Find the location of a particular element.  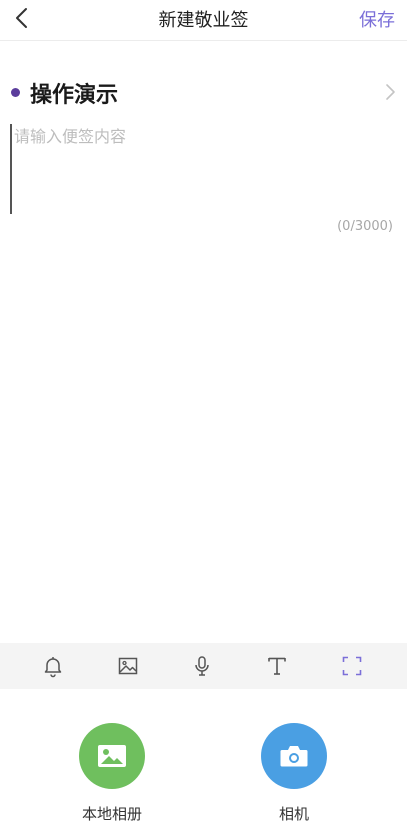

text-format-button is located at coordinates (277, 666).